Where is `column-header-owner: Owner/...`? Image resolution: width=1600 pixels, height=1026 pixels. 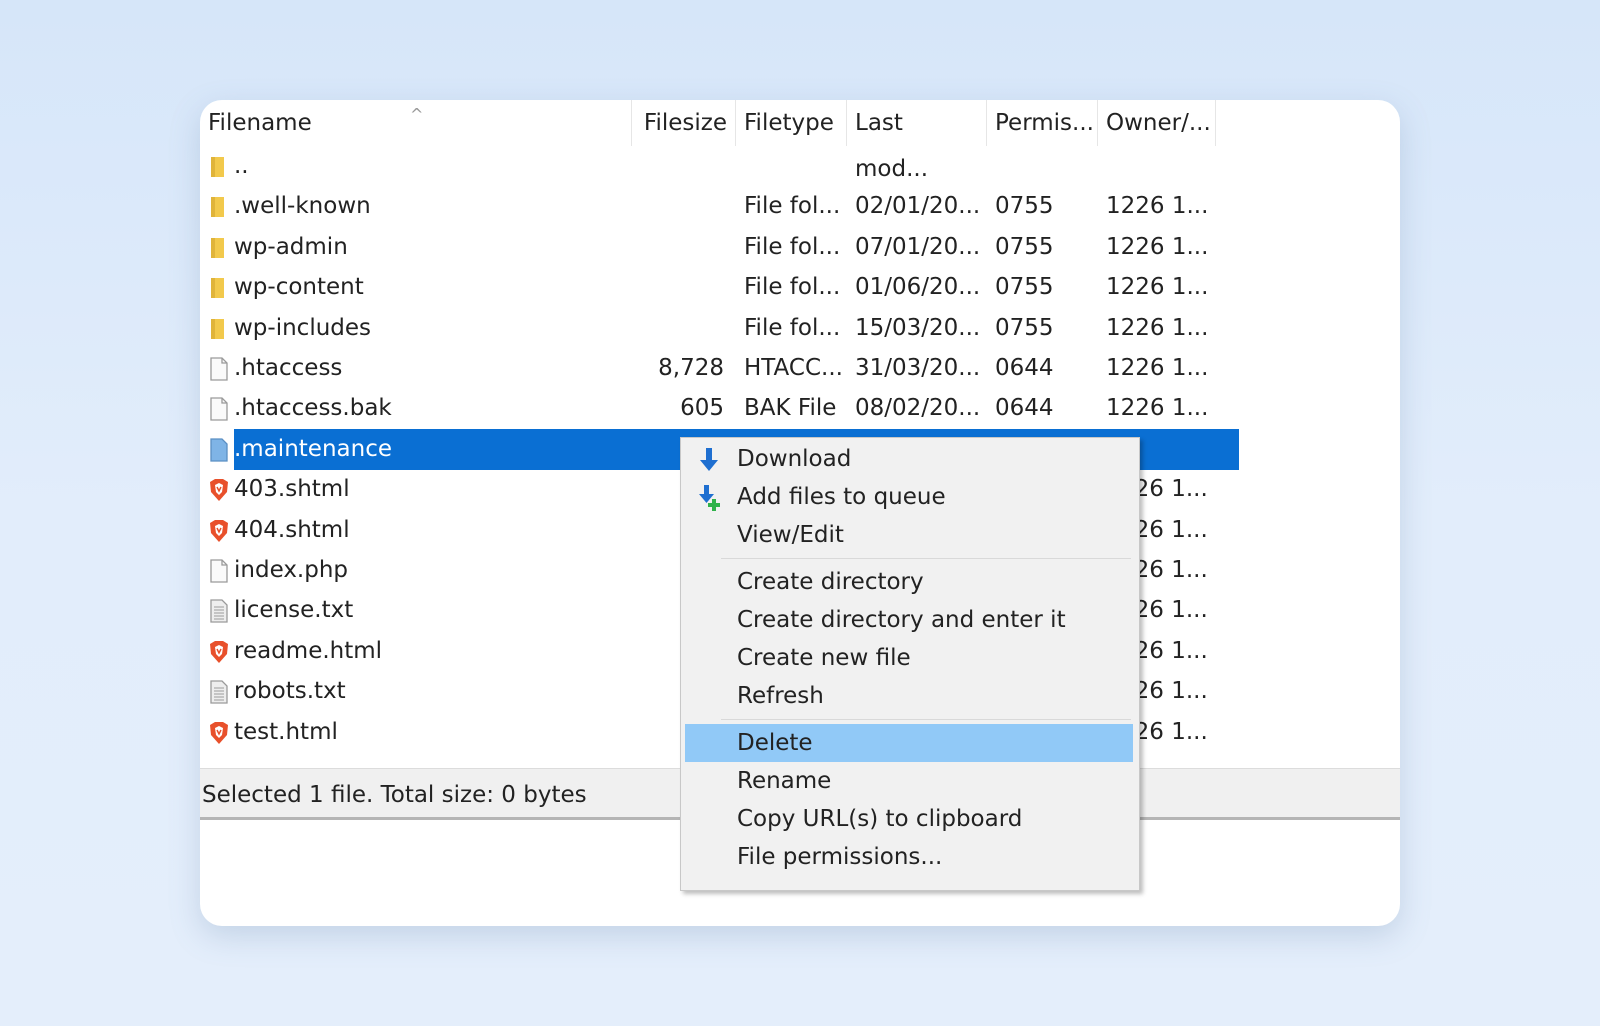
column-header-owner: Owner/... is located at coordinates (1157, 123).